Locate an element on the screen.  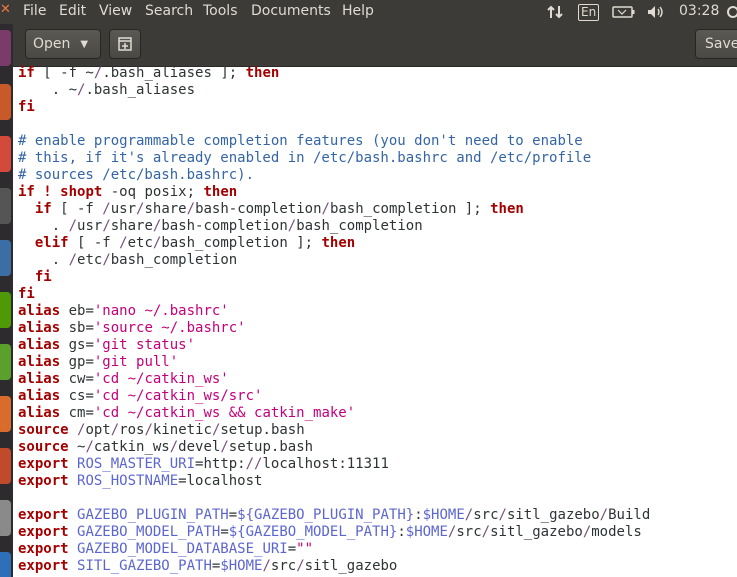
code-token: usr is located at coordinates (90, 226).